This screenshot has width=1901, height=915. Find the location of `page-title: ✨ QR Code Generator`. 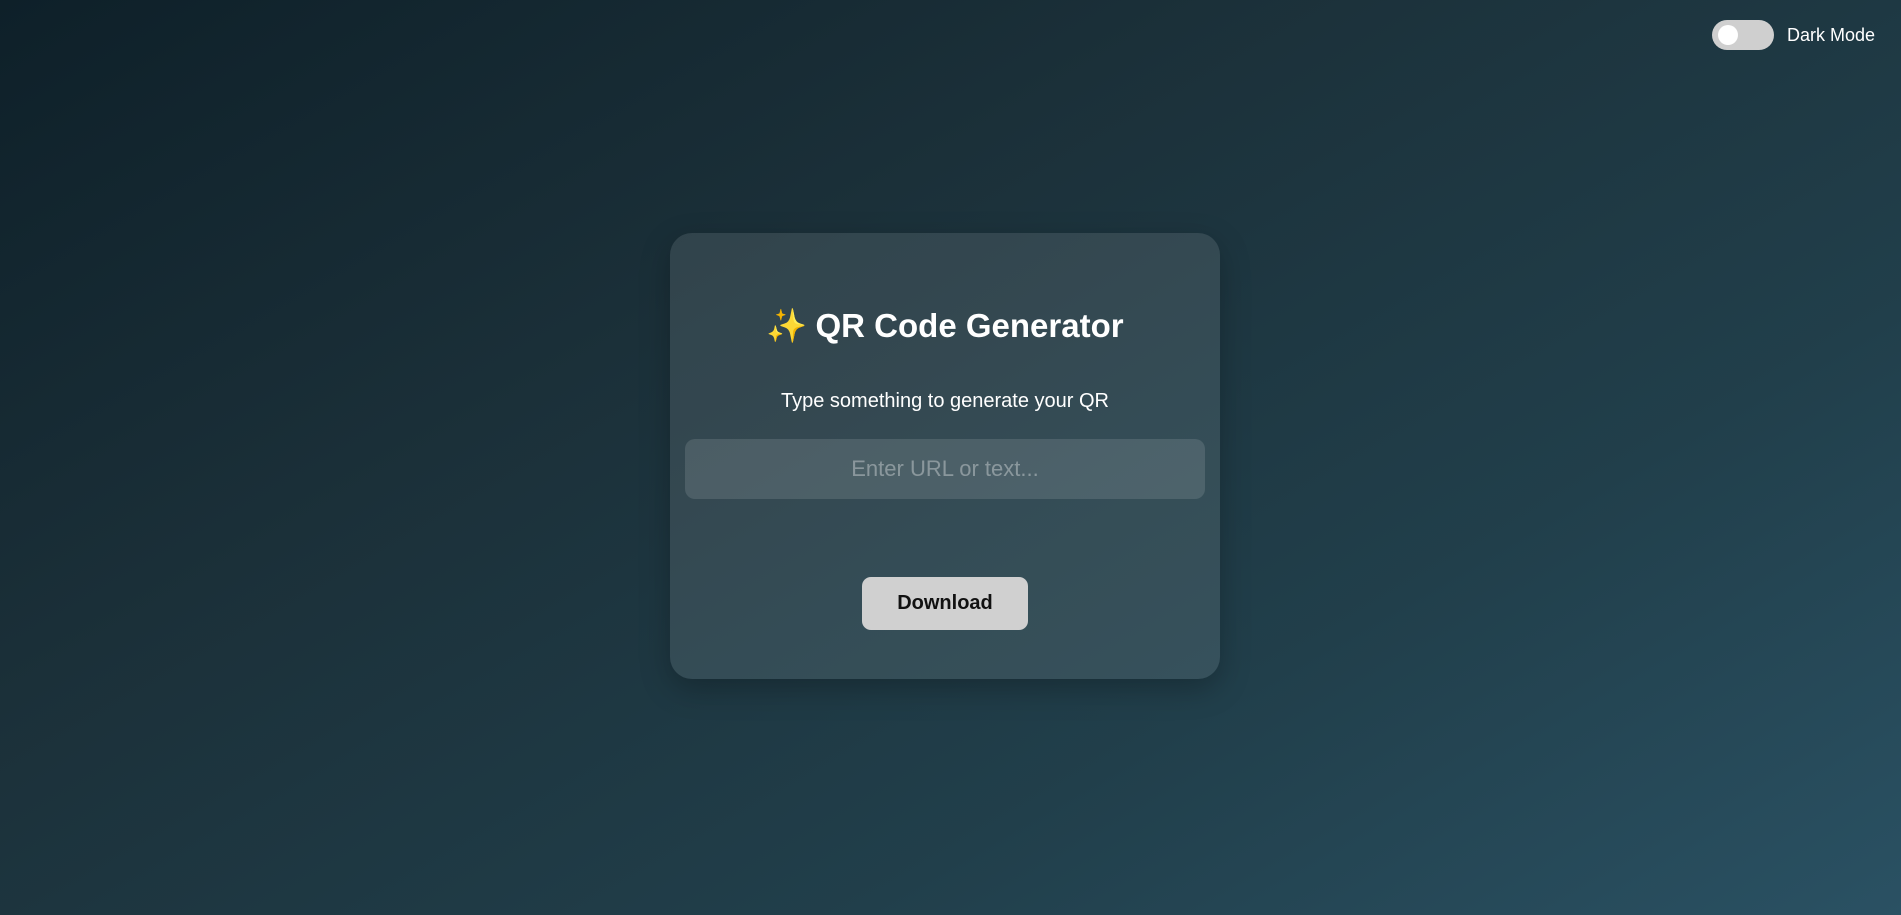

page-title: ✨ QR Code Generator is located at coordinates (945, 326).